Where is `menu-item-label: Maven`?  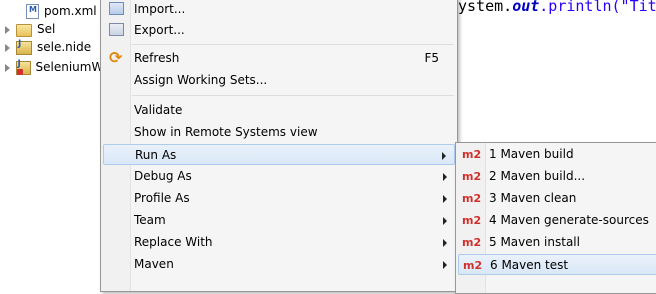 menu-item-label: Maven is located at coordinates (154, 264).